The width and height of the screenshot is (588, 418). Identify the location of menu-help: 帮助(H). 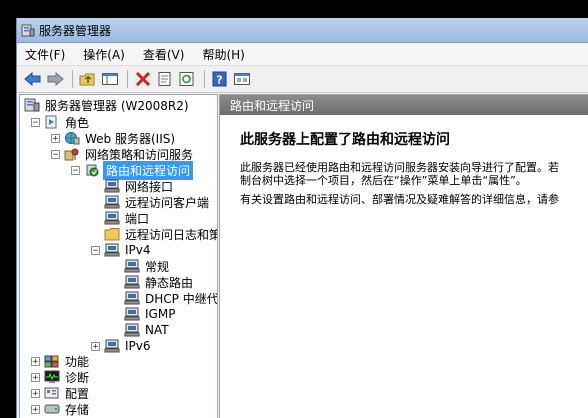
(223, 54).